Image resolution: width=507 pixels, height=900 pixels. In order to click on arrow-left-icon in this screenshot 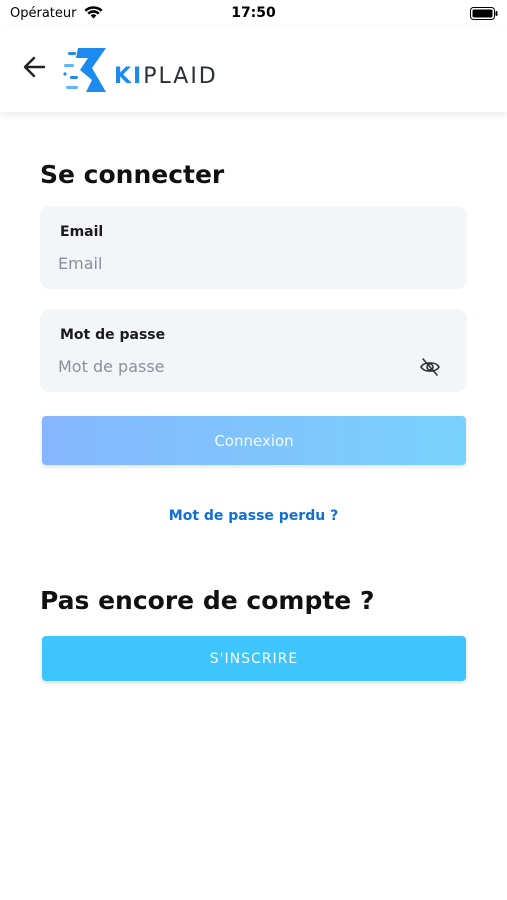, I will do `click(34, 67)`.